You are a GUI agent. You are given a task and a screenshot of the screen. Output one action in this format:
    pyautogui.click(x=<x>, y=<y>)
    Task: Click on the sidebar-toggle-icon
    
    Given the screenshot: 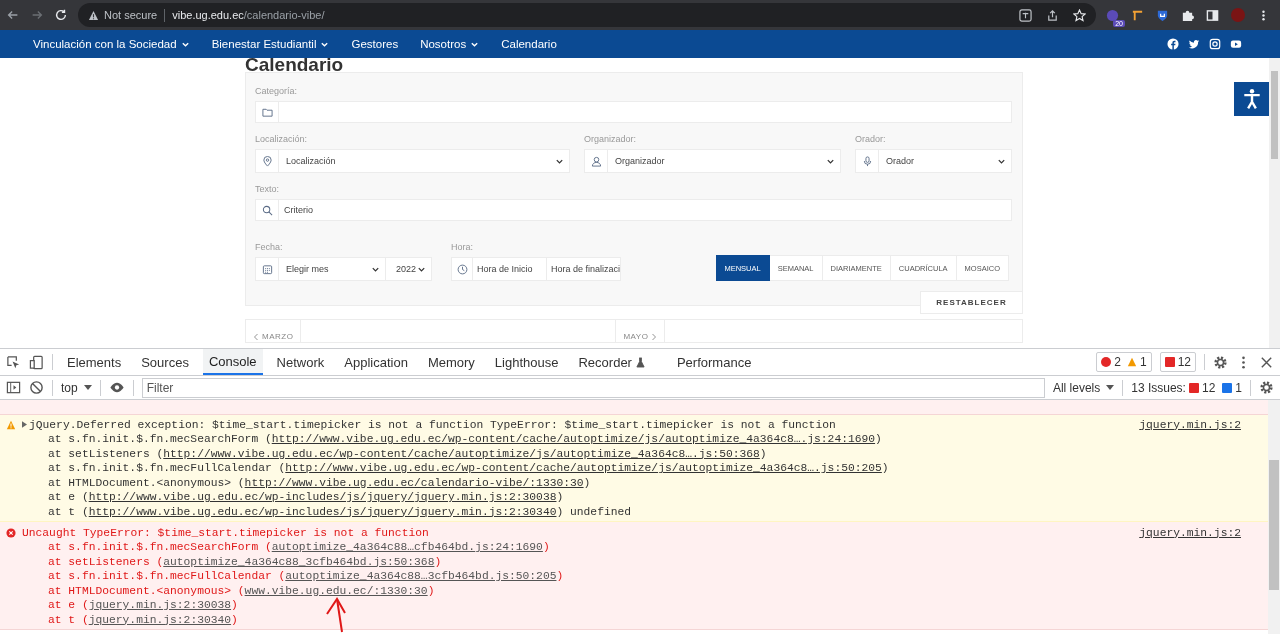 What is the action you would take?
    pyautogui.click(x=13, y=387)
    